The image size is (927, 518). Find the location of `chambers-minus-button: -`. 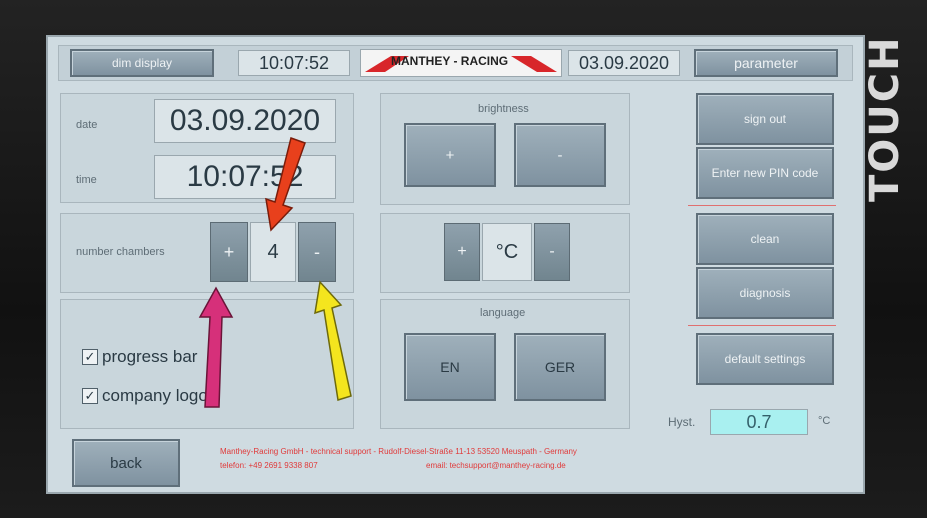

chambers-minus-button: - is located at coordinates (317, 252).